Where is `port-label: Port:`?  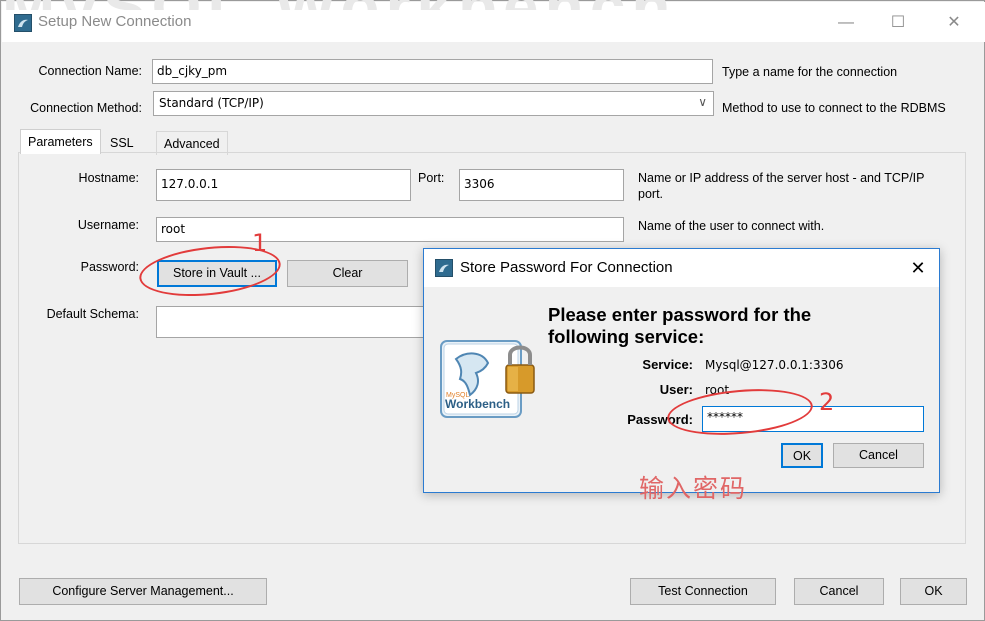
port-label: Port: is located at coordinates (431, 178).